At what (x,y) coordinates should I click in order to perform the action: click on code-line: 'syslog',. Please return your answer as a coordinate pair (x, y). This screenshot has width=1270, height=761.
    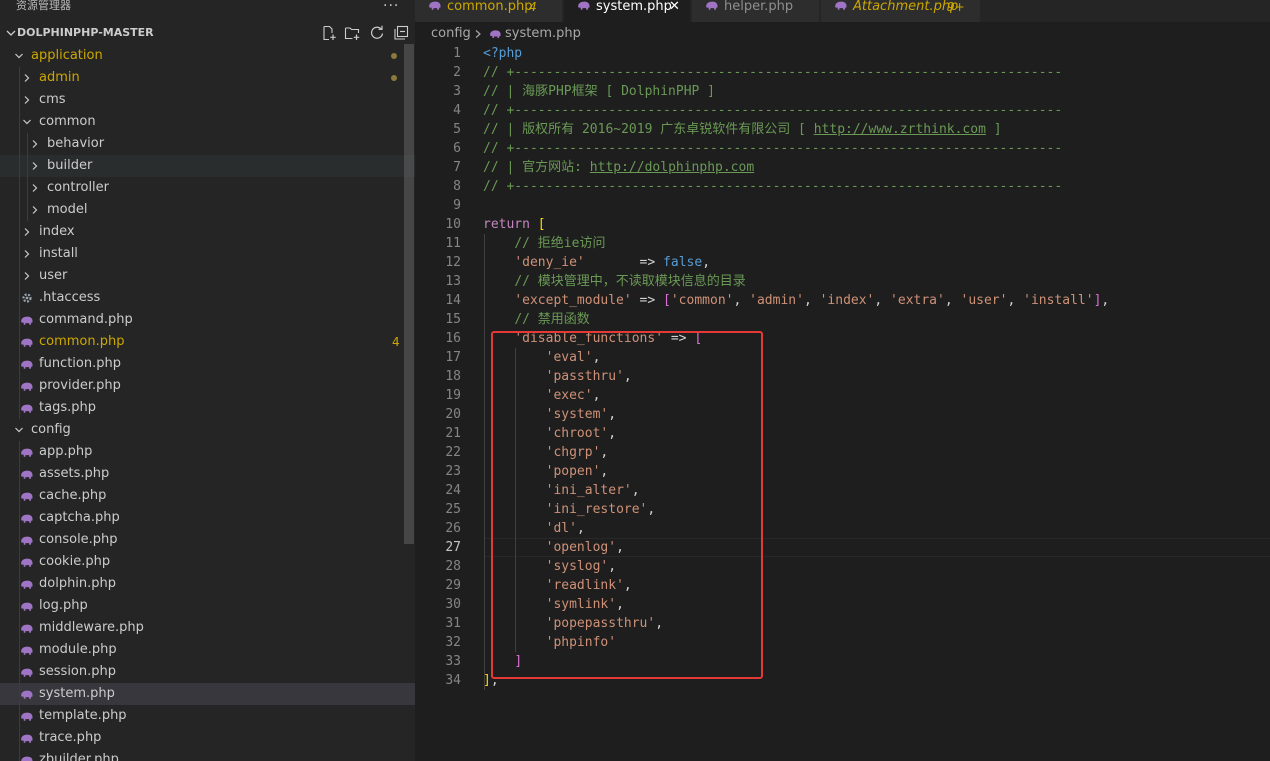
    Looking at the image, I should click on (876, 566).